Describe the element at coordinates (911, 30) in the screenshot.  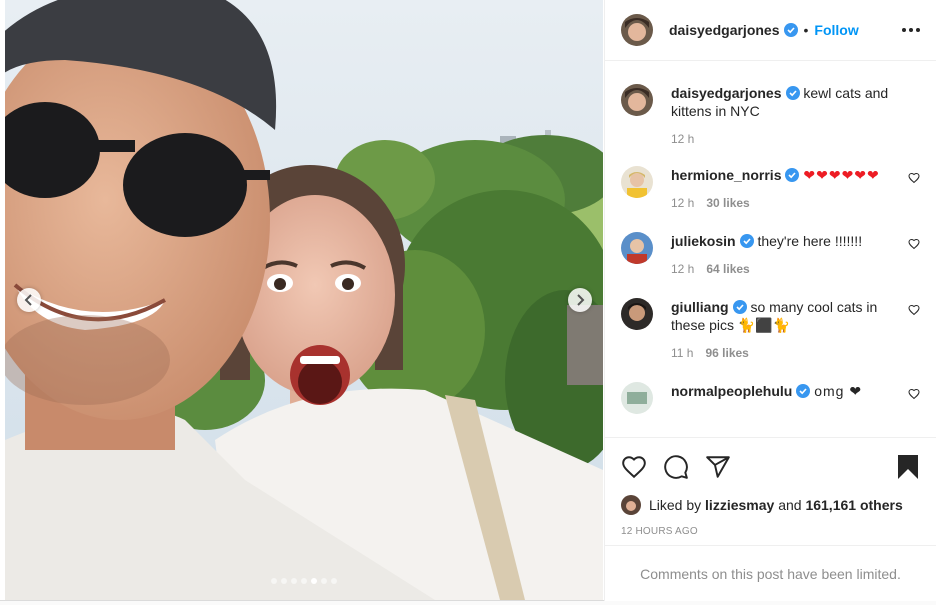
I see `more-options-button` at that location.